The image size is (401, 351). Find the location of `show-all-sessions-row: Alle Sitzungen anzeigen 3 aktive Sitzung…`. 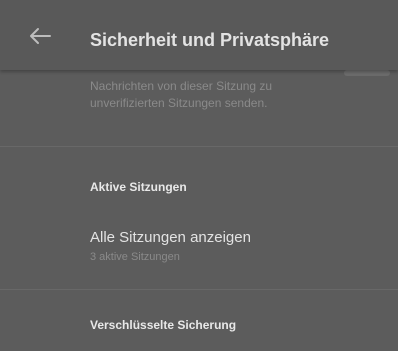

show-all-sessions-row: Alle Sitzungen anzeigen 3 aktive Sitzung… is located at coordinates (199, 249).